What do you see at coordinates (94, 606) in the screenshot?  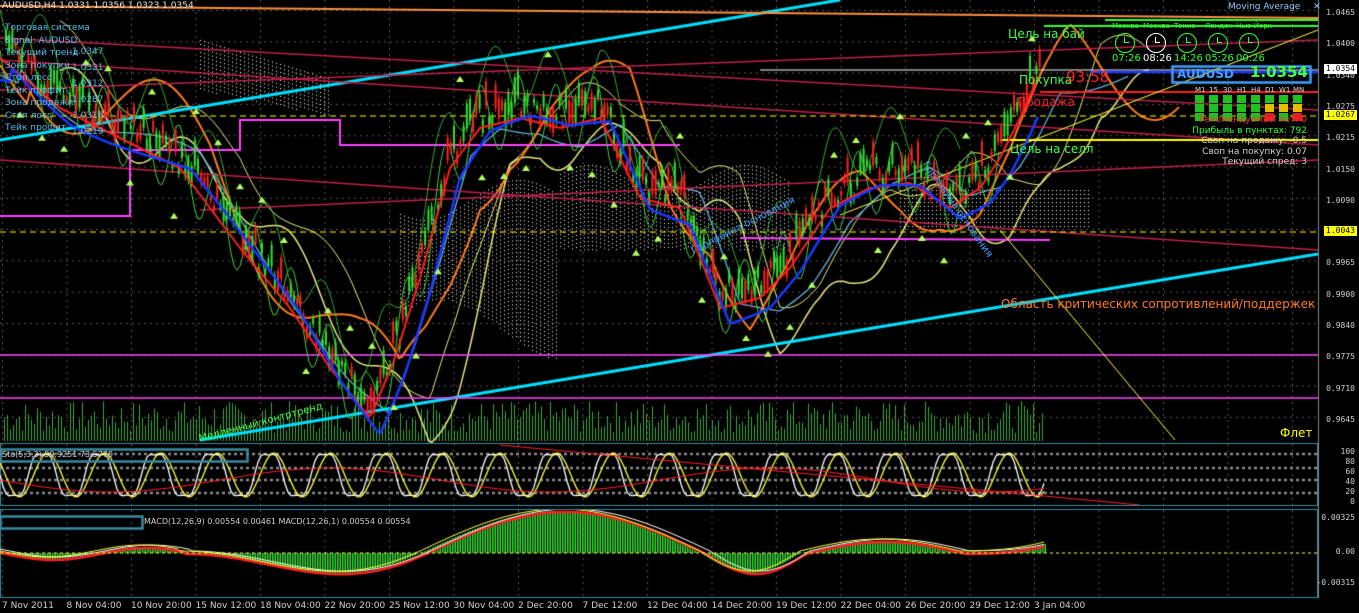 I see `time-axis-label: 8 Nov 04:00` at bounding box center [94, 606].